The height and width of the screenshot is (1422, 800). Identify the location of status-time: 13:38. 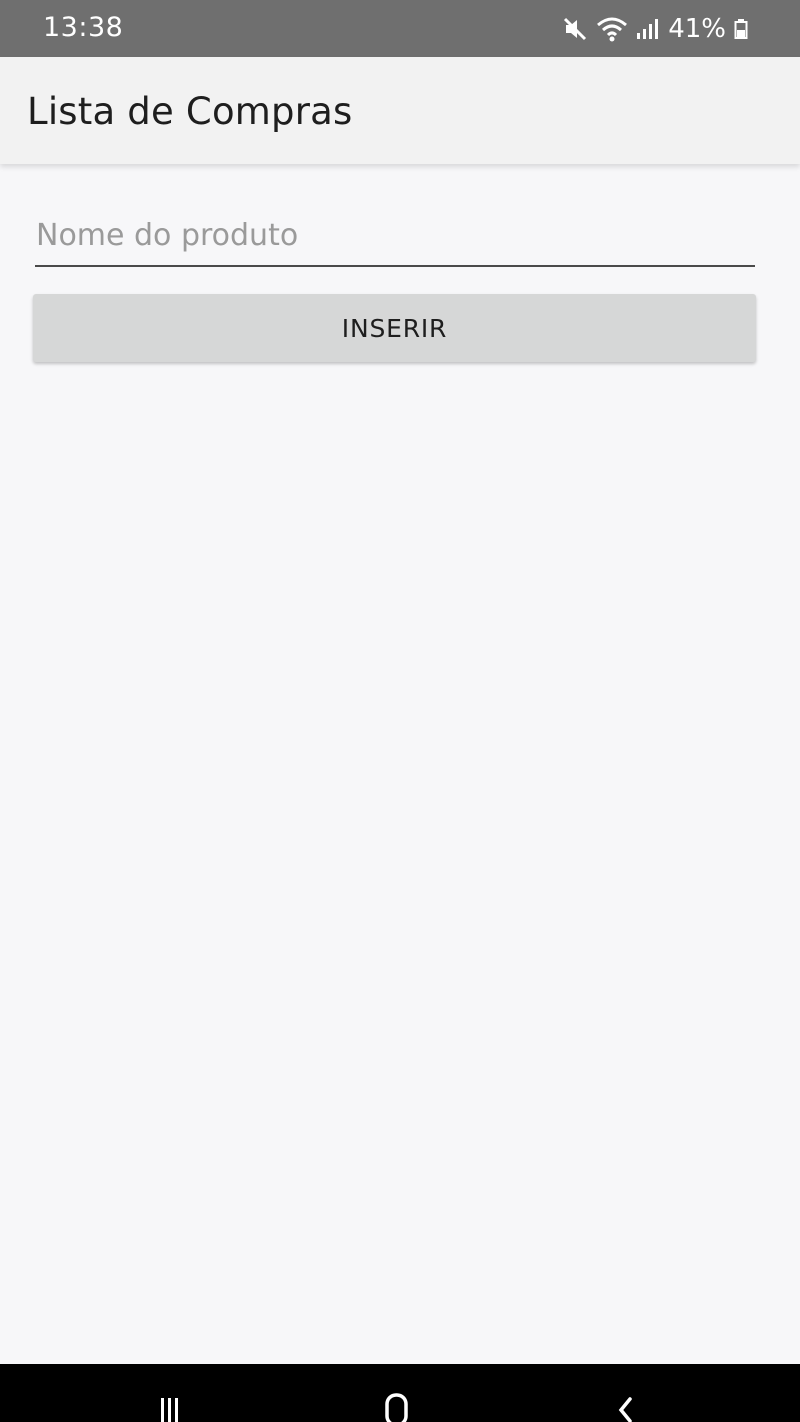
(83, 27).